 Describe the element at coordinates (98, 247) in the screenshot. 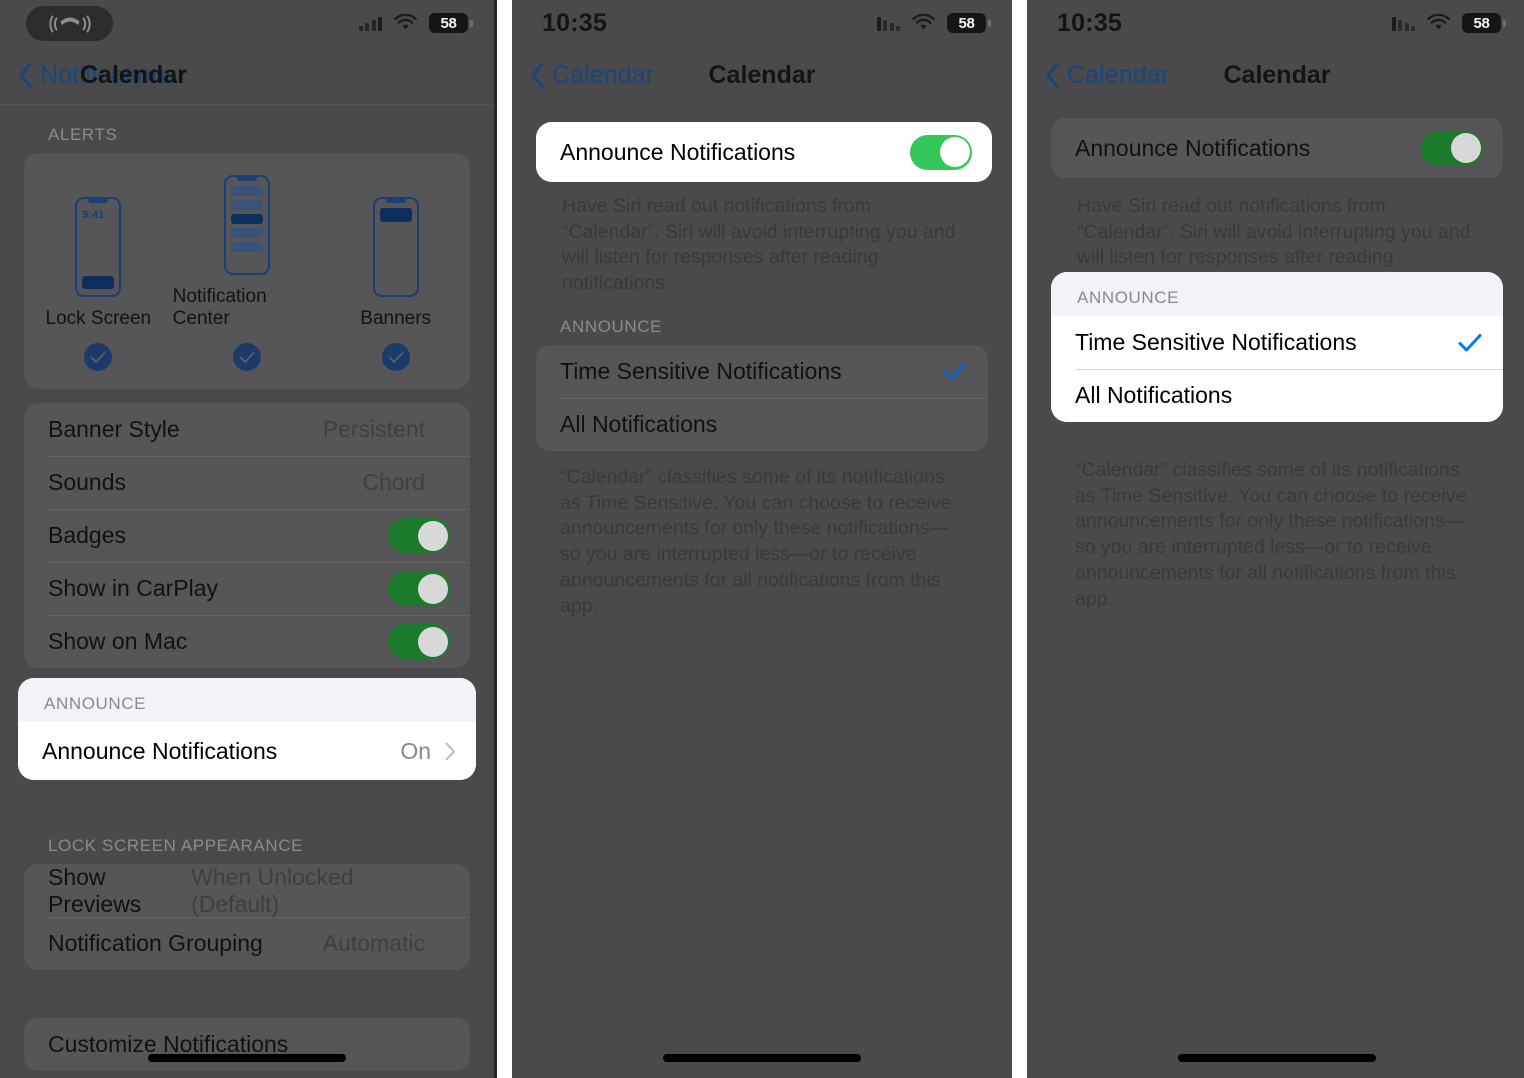

I see `lock-screen-illustration-icon: 9:41` at that location.